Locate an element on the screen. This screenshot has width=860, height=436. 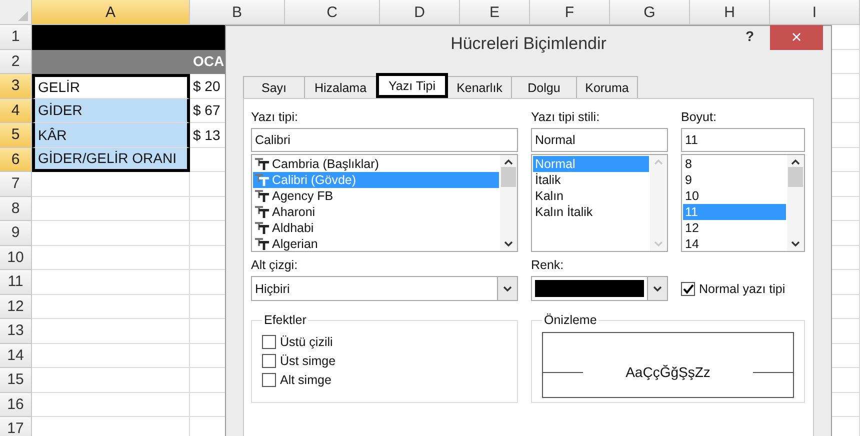
checkbox-label: Üst simge is located at coordinates (308, 361).